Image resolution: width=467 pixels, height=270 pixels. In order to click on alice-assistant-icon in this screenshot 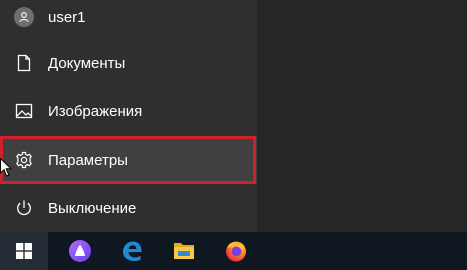, I will do `click(80, 251)`.